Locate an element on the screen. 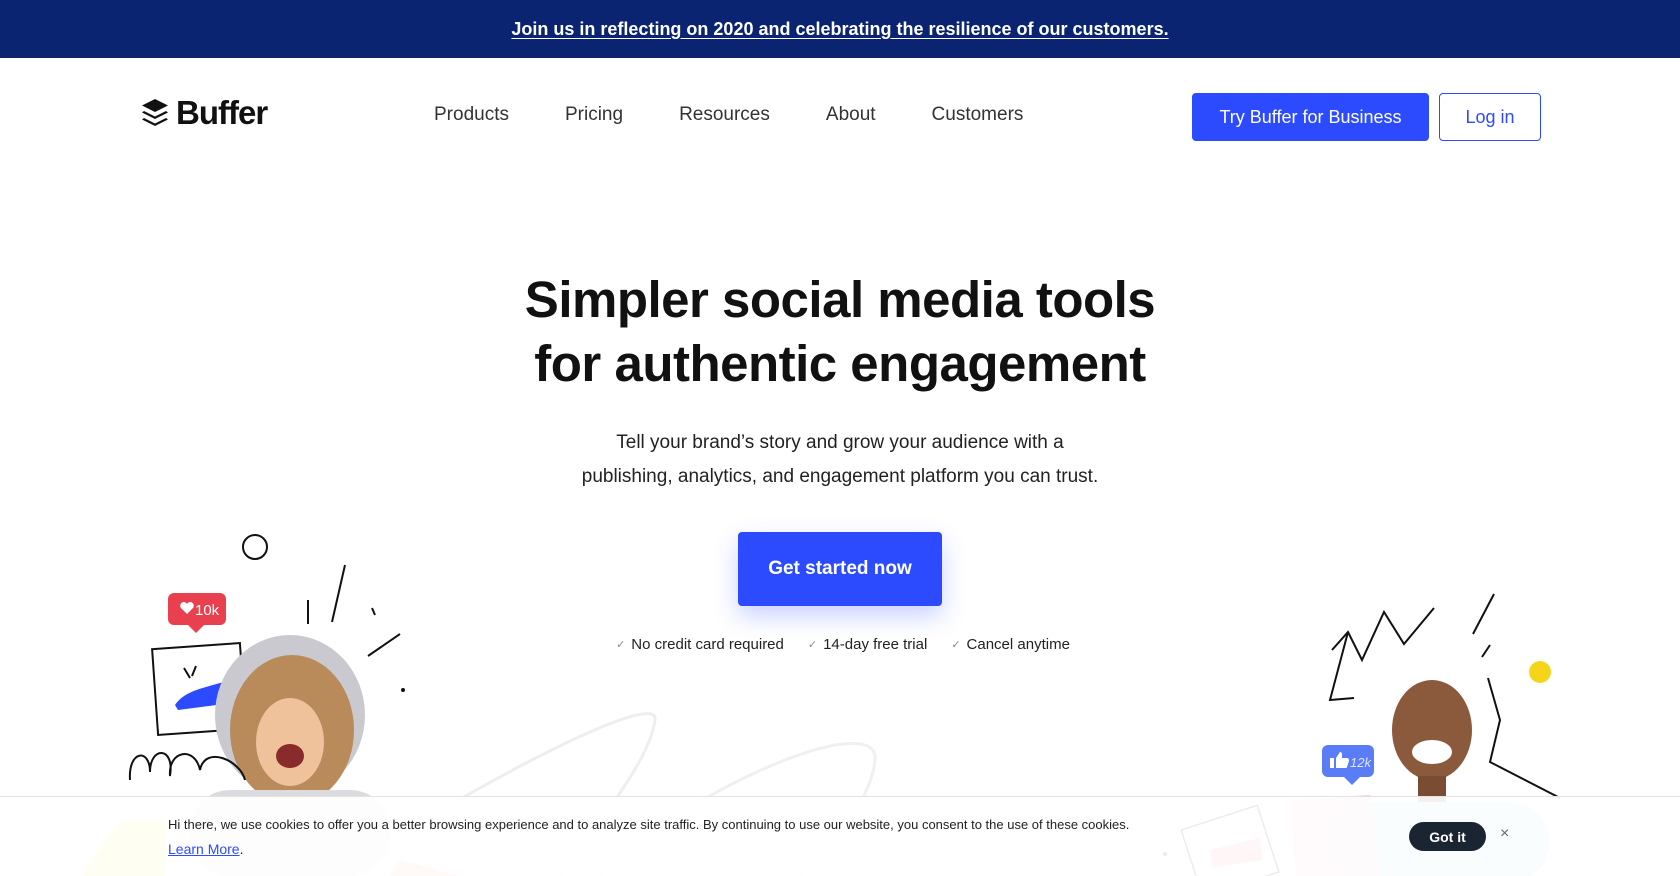  thumbs-up-icon is located at coordinates (1339, 760).